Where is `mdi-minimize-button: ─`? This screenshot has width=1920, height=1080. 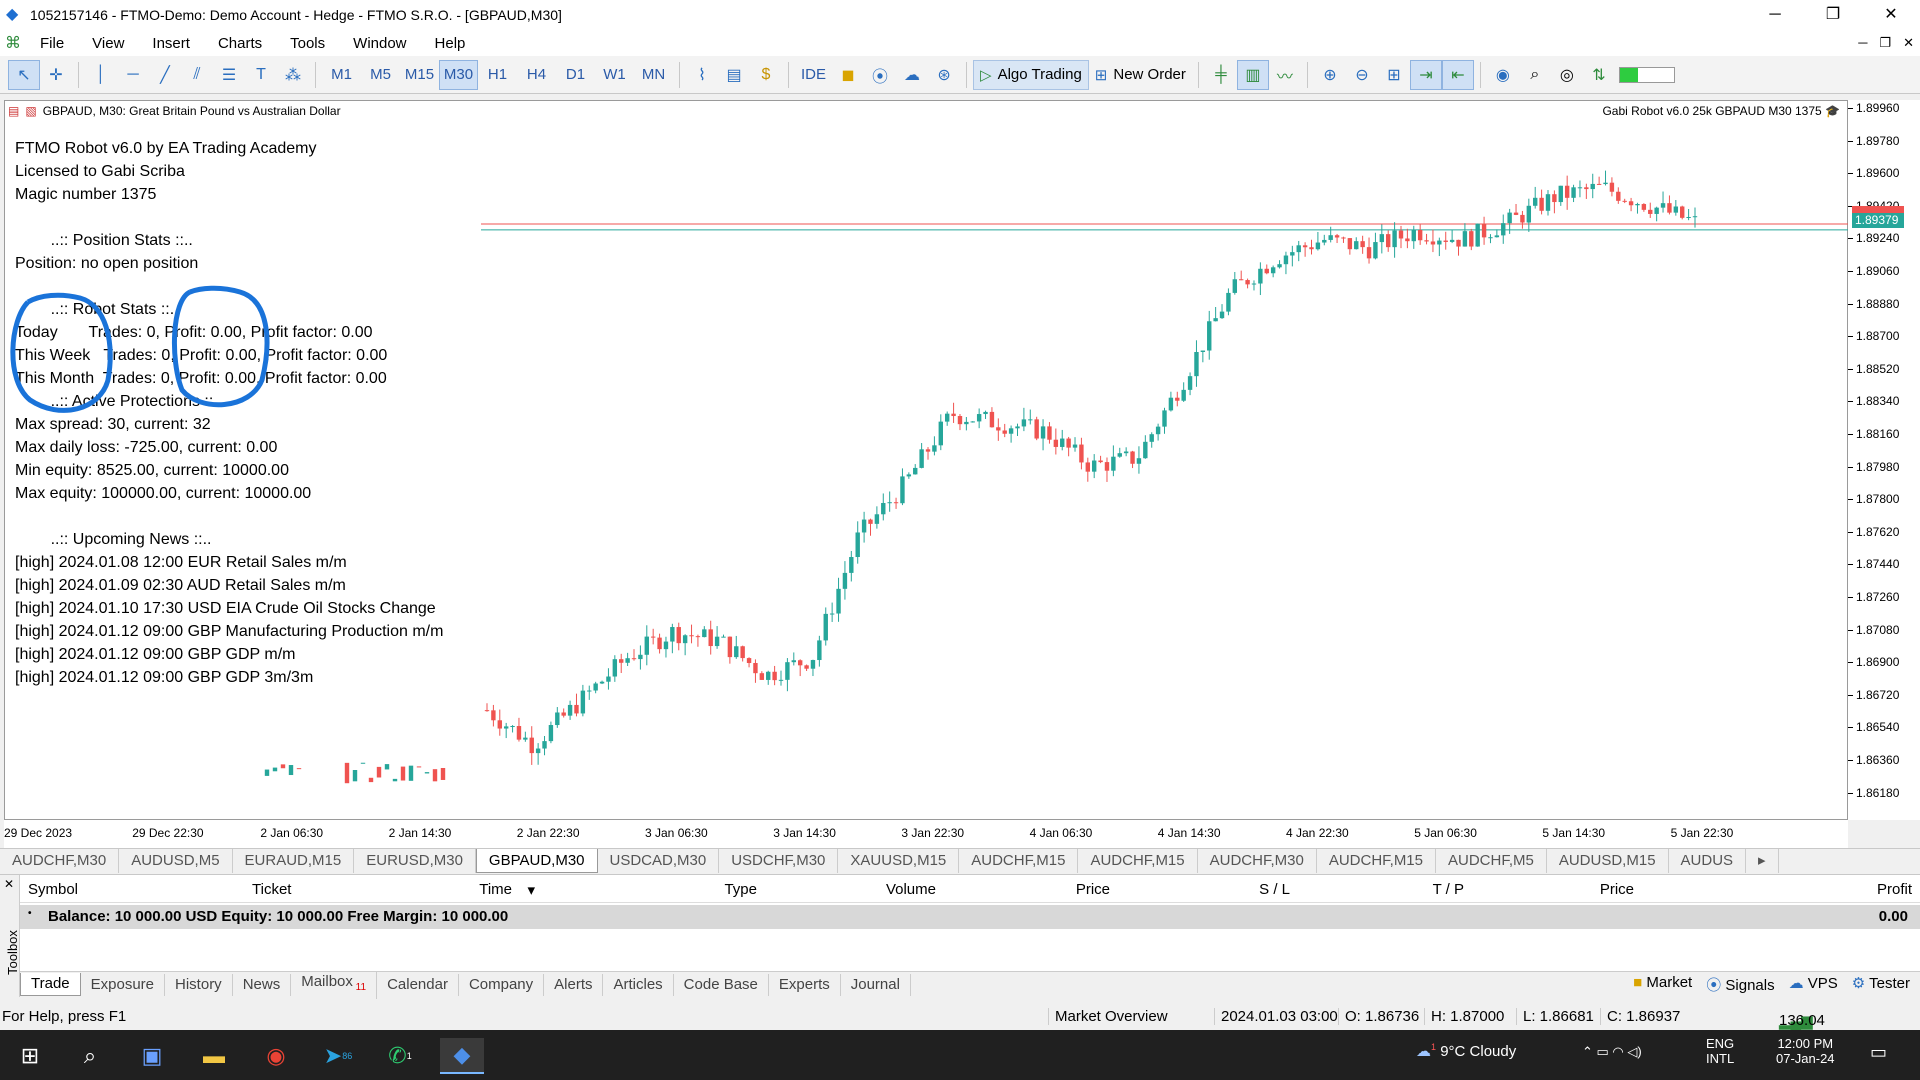
mdi-minimize-button: ─ is located at coordinates (1862, 43).